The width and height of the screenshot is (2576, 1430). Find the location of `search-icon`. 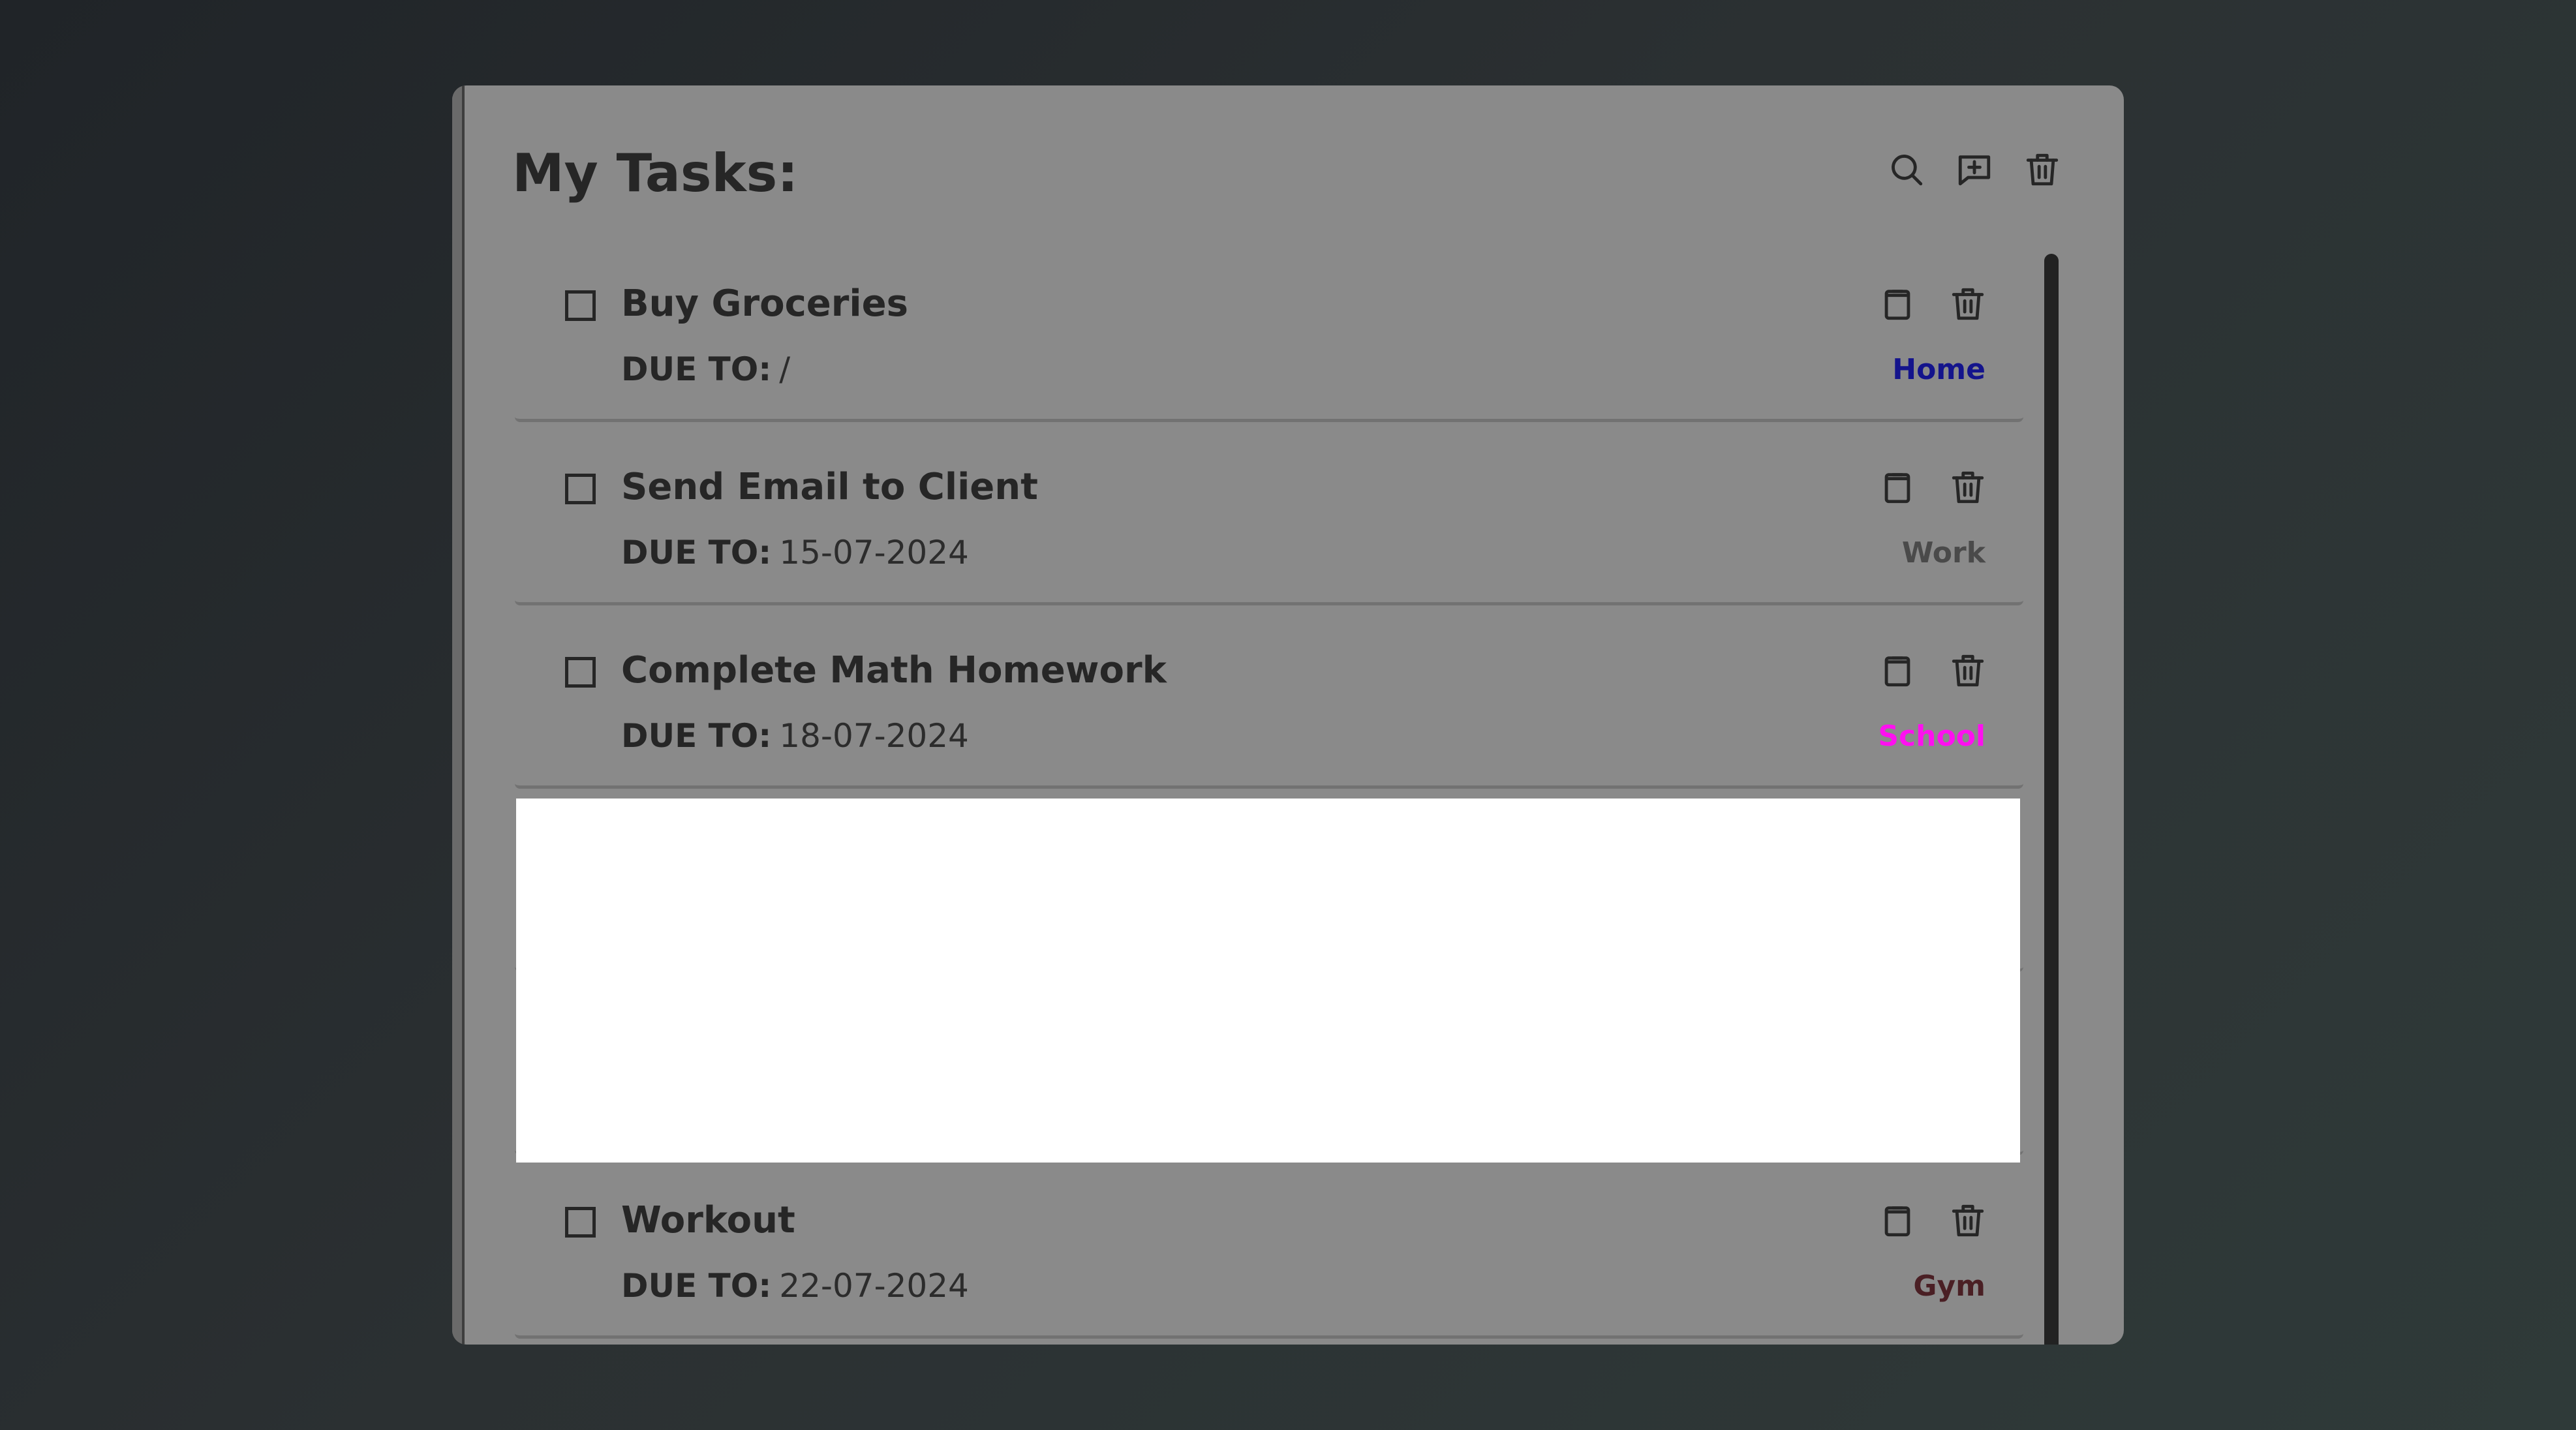

search-icon is located at coordinates (1907, 169).